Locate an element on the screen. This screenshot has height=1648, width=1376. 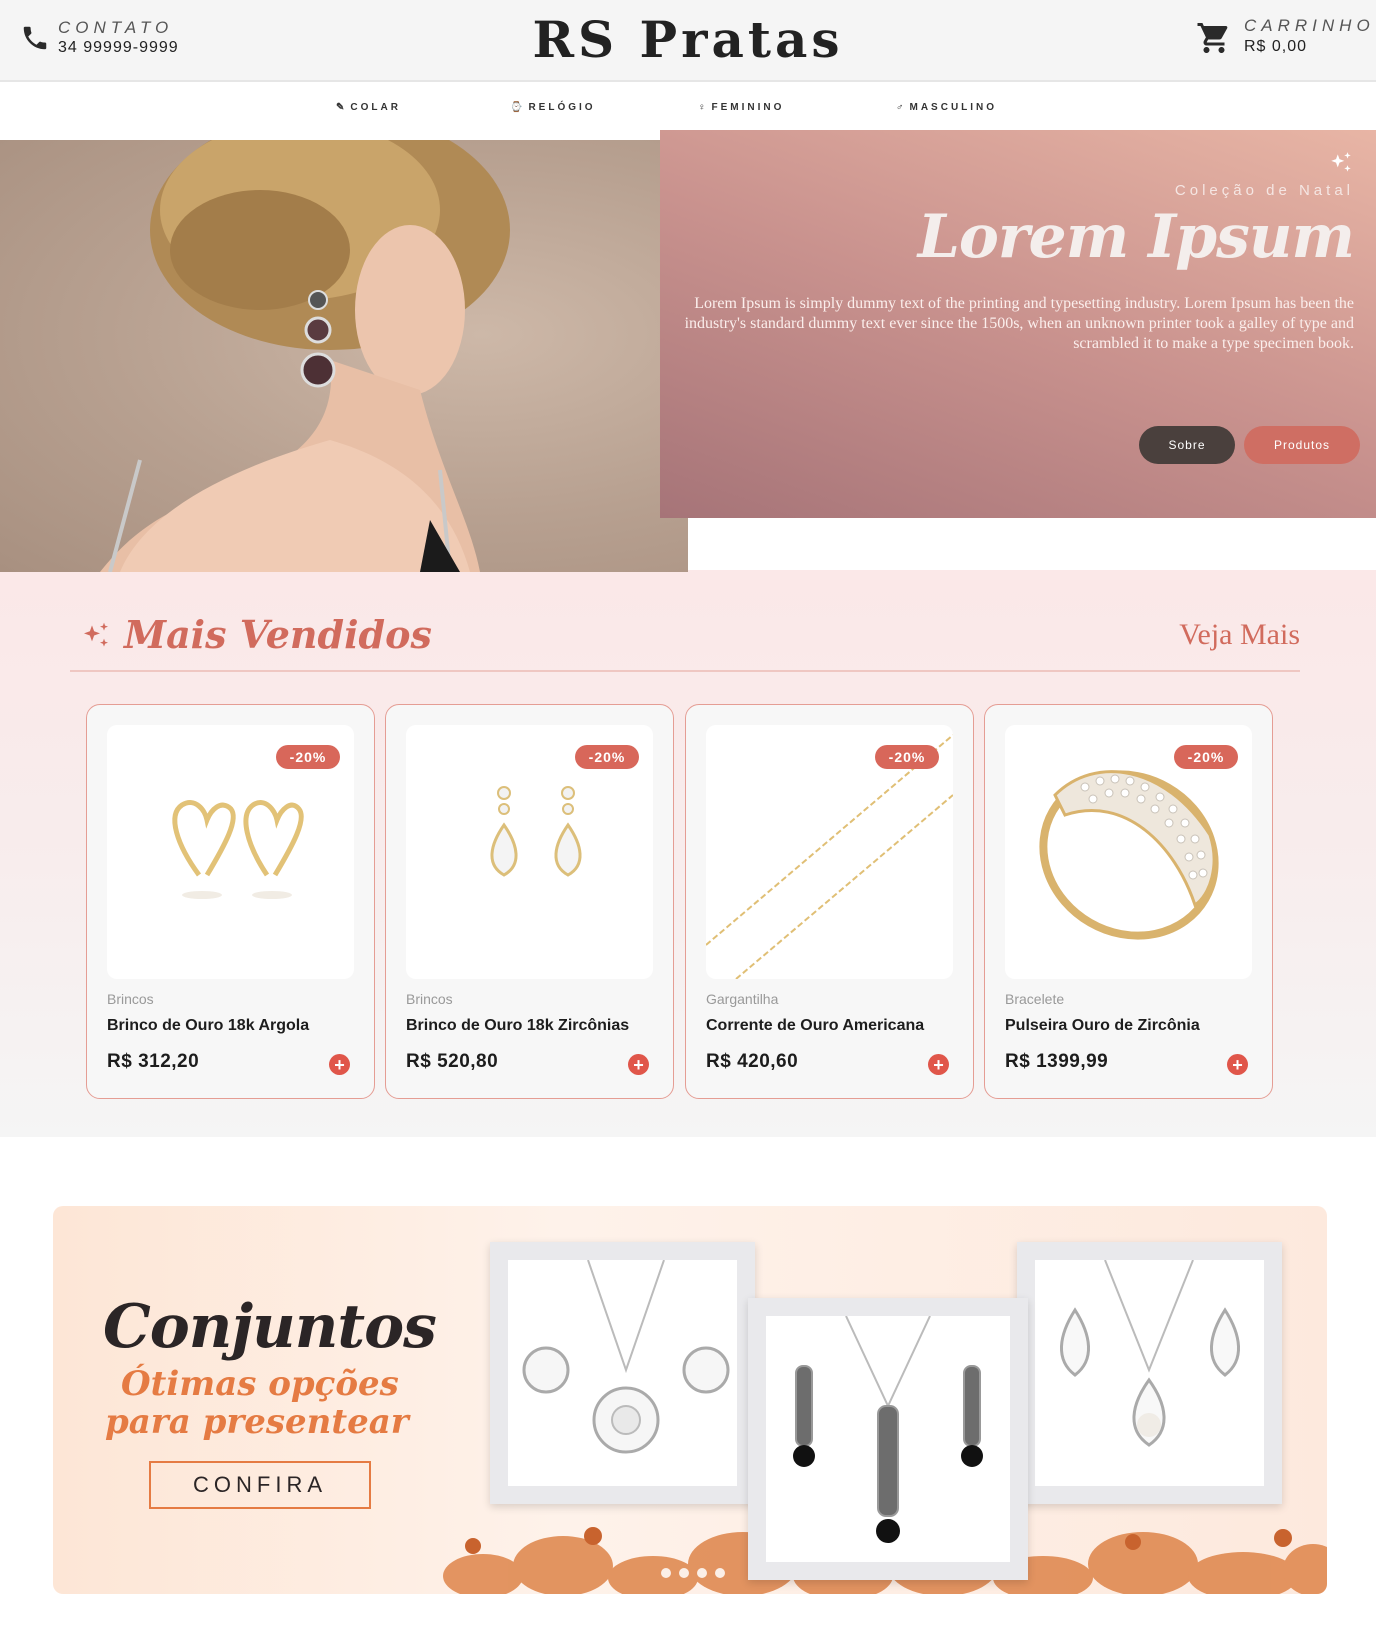
hero-model-photo is located at coordinates (344, 356).